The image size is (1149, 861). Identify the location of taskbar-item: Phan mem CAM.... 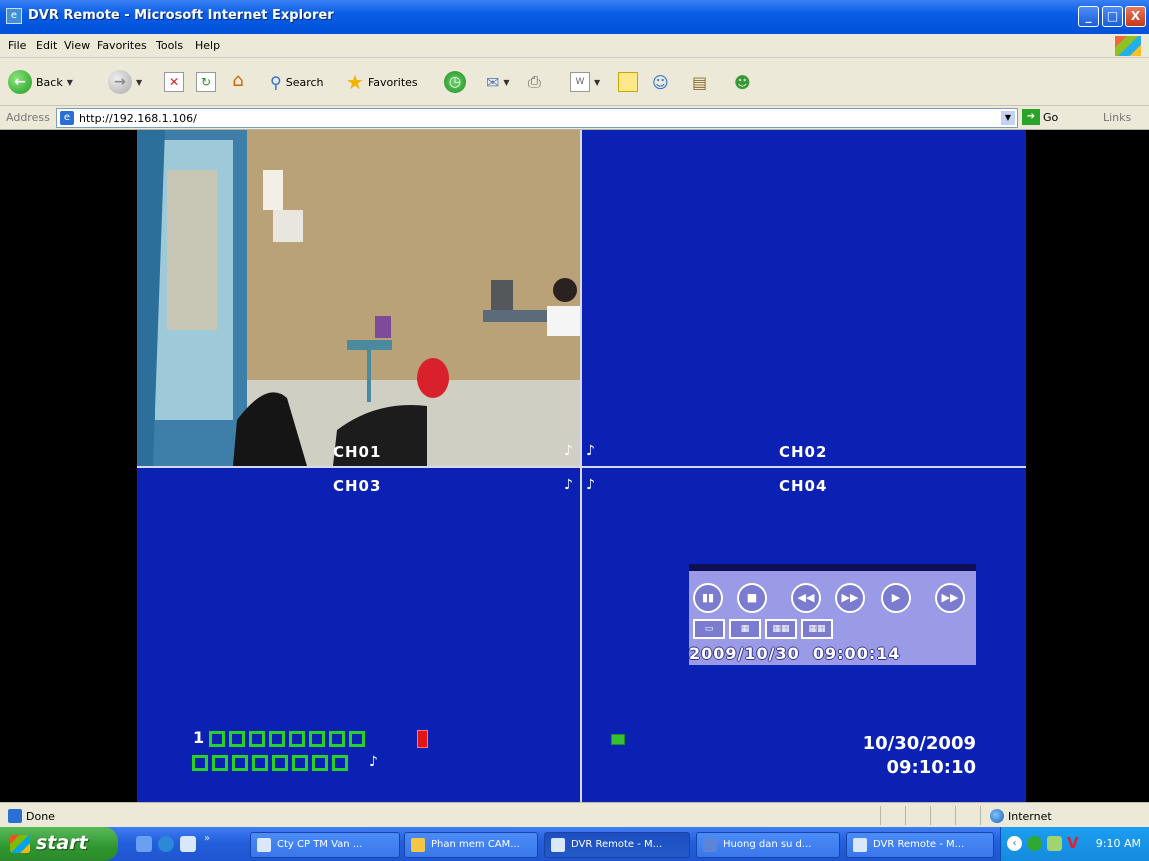
(471, 845).